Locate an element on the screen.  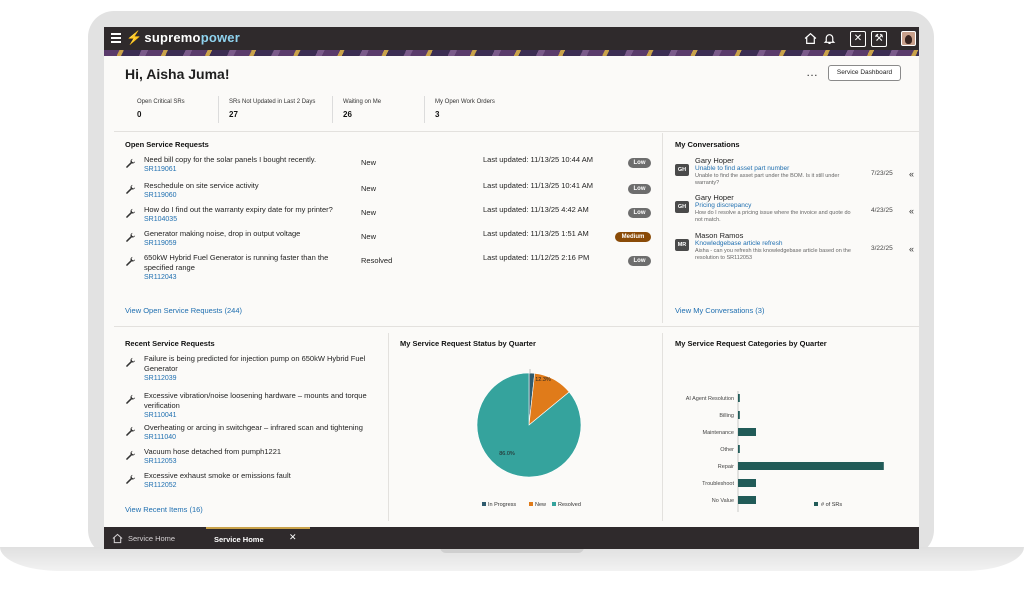
kpi-value: 3 is located at coordinates (437, 114).